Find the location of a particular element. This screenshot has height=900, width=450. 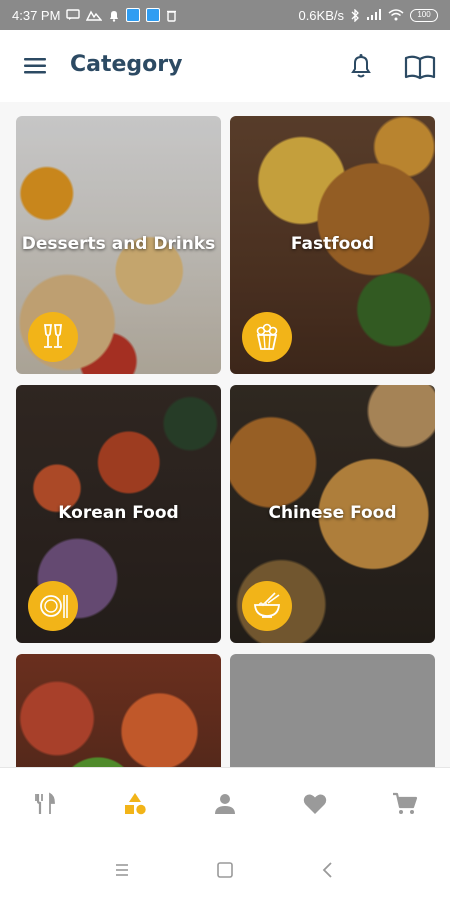

status-left: 4:37 PM is located at coordinates (94, 15).